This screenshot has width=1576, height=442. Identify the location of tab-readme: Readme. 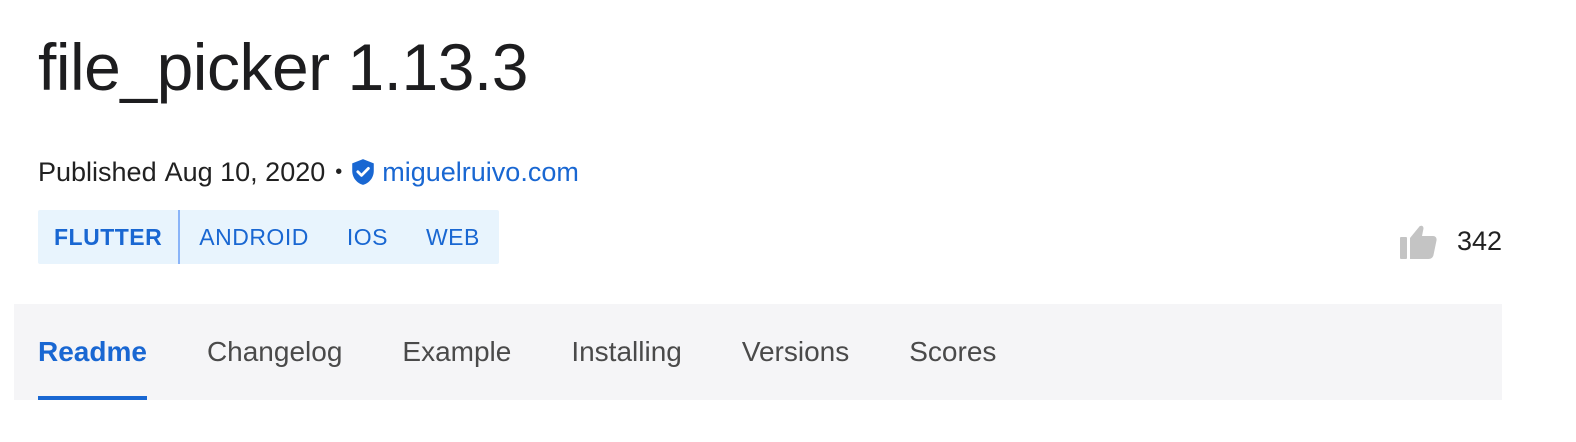
(92, 352).